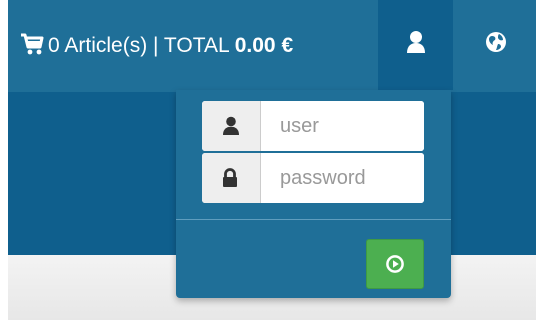 The width and height of the screenshot is (536, 320). Describe the element at coordinates (264, 45) in the screenshot. I see `cart-total-value: 0.00 €` at that location.